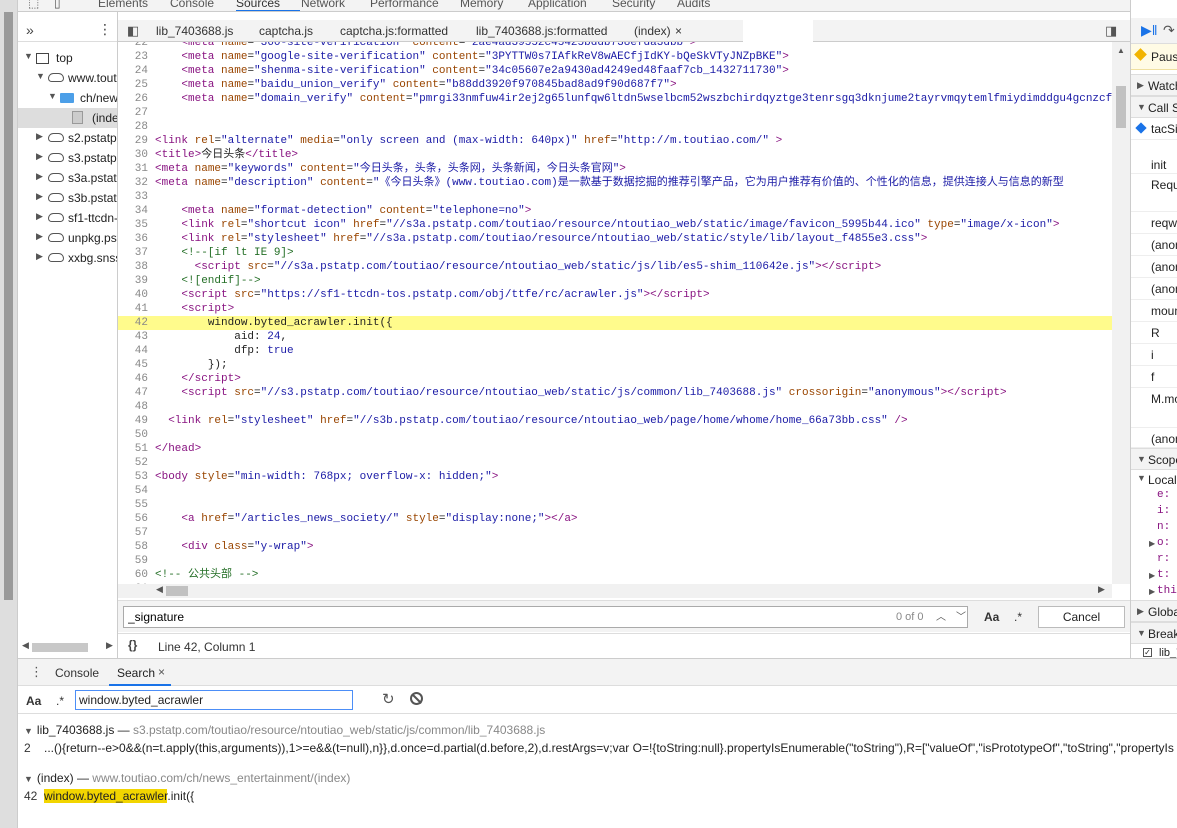 This screenshot has width=1177, height=828. Describe the element at coordinates (67, 178) in the screenshot. I see `navigator-item: ▶ s3a.pstatp.com` at that location.